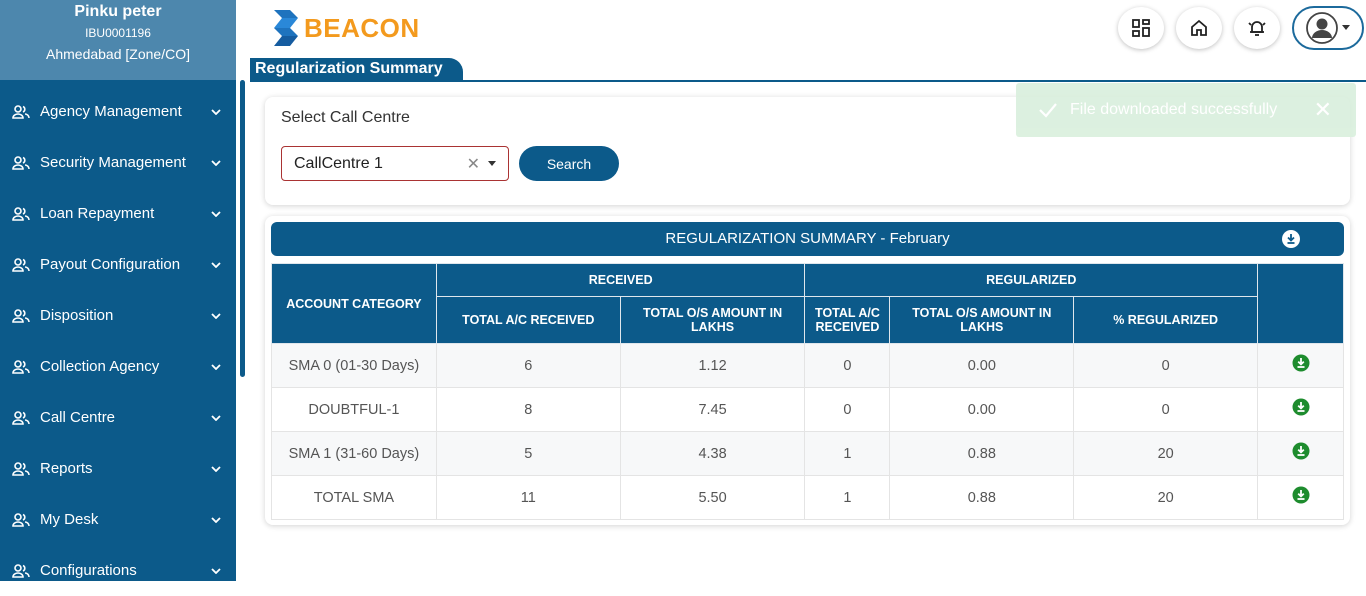  Describe the element at coordinates (362, 27) in the screenshot. I see `brand-name: BEACON` at that location.